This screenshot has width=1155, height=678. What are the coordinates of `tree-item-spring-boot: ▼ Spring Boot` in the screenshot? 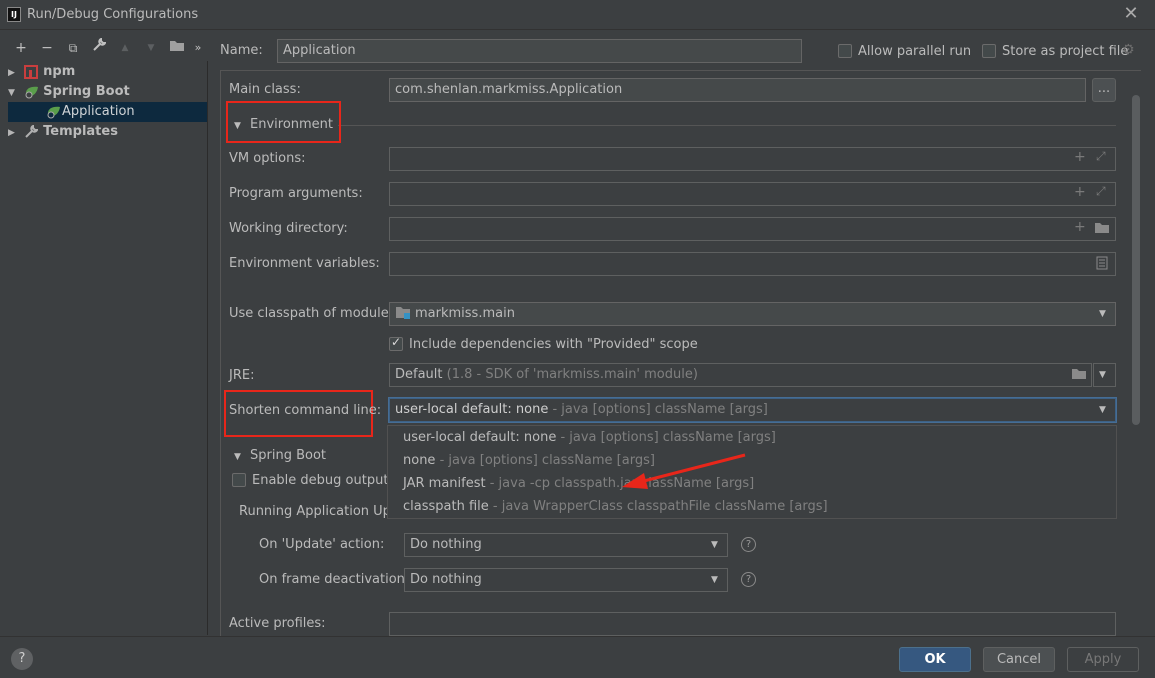 It's located at (107, 92).